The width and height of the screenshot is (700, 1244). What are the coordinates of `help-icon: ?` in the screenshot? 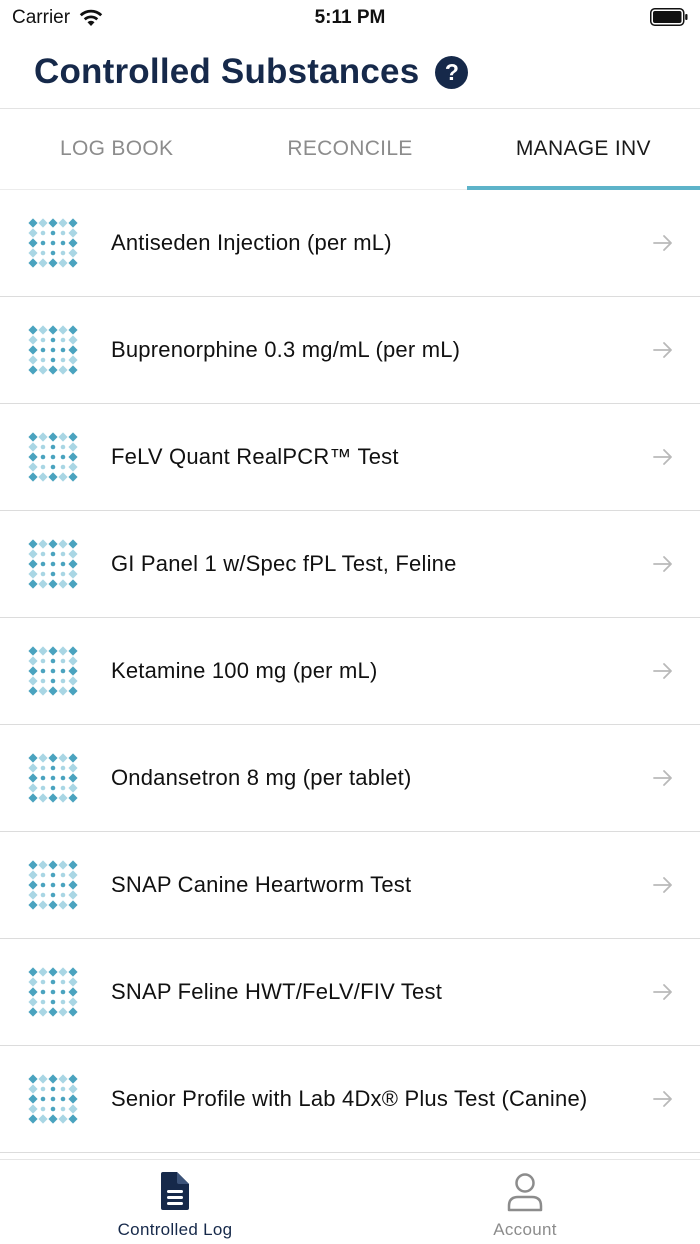 It's located at (451, 71).